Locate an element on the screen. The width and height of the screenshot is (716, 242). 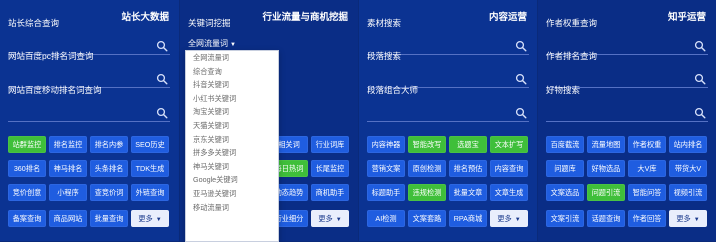
tool-button: 小程序 is located at coordinates (68, 192).